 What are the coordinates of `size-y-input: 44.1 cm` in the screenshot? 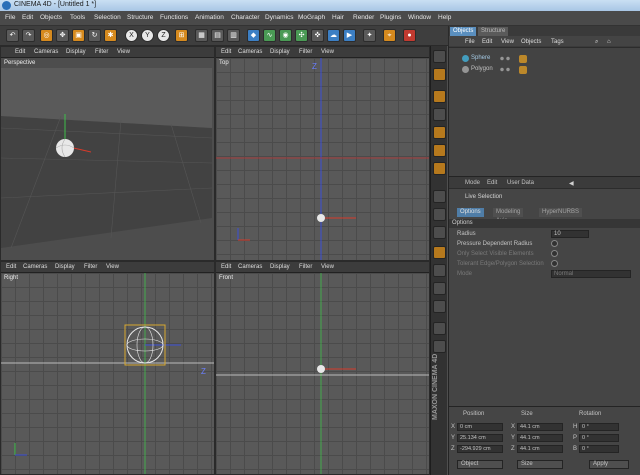 It's located at (540, 438).